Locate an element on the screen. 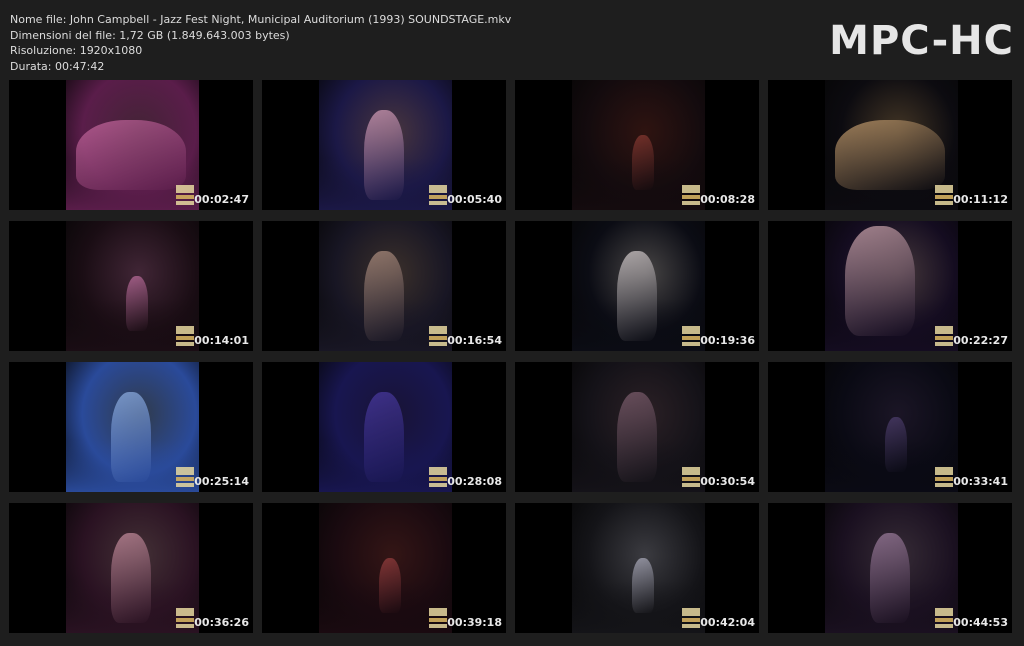  thumbnail-tile: 00:02:47 is located at coordinates (131, 145).